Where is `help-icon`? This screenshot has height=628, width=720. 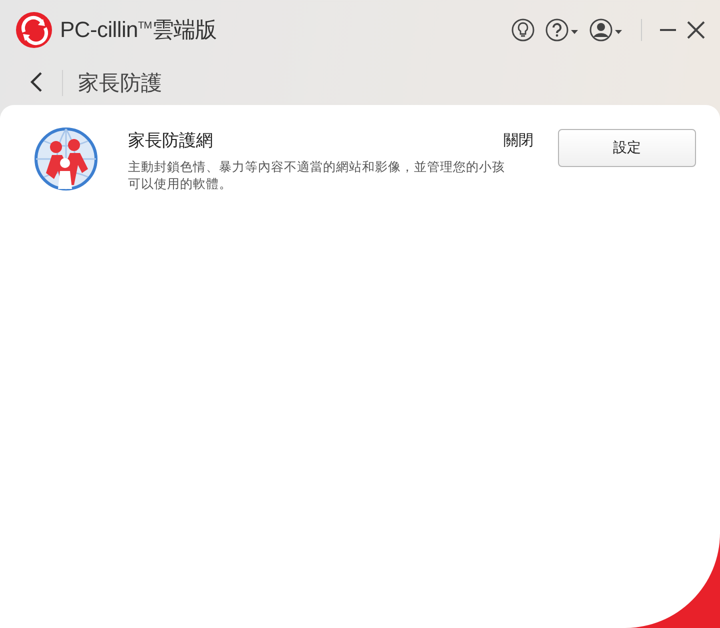
help-icon is located at coordinates (562, 30).